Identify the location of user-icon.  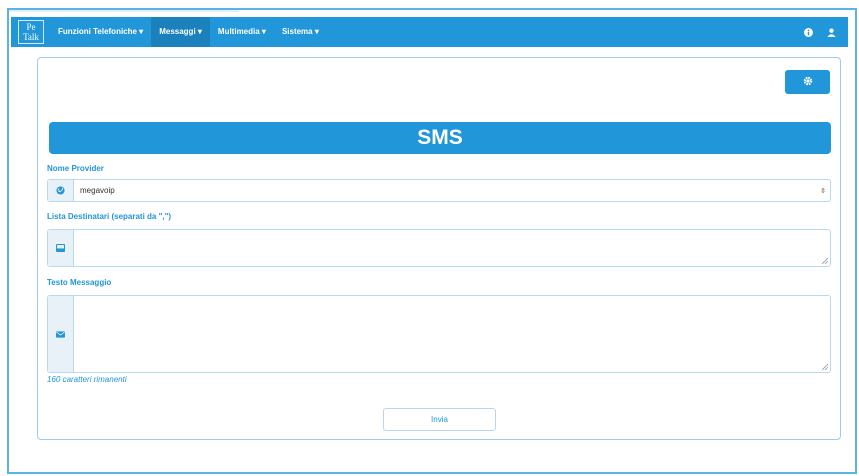
(831, 32).